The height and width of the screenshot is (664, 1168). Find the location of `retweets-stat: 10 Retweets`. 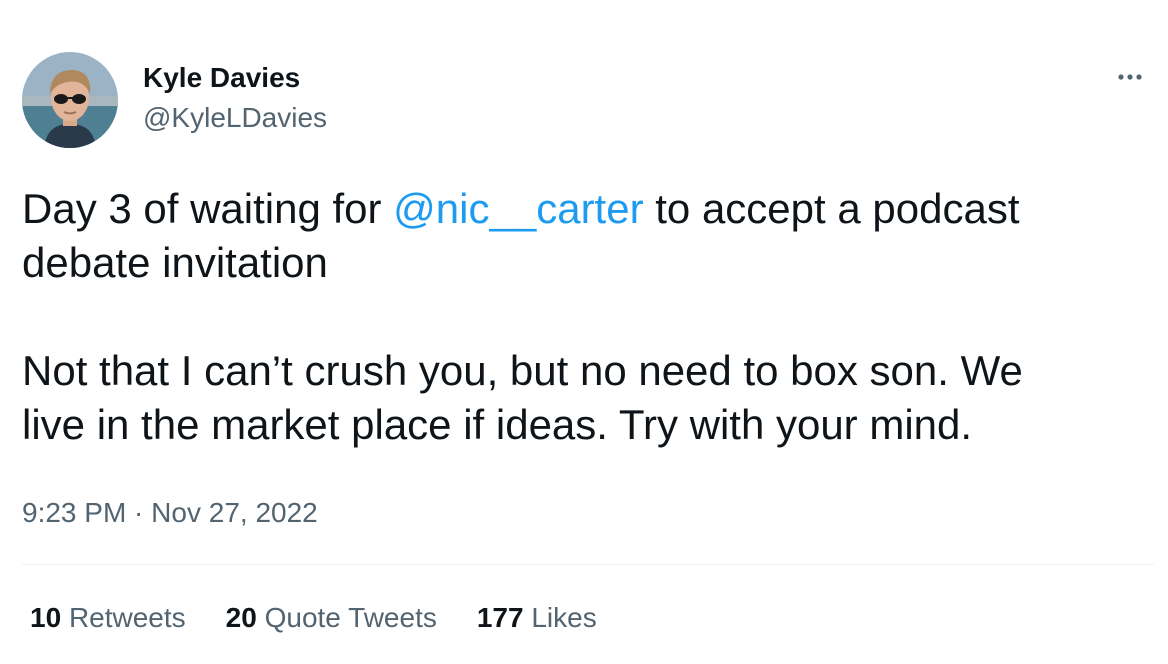

retweets-stat: 10 Retweets is located at coordinates (108, 618).